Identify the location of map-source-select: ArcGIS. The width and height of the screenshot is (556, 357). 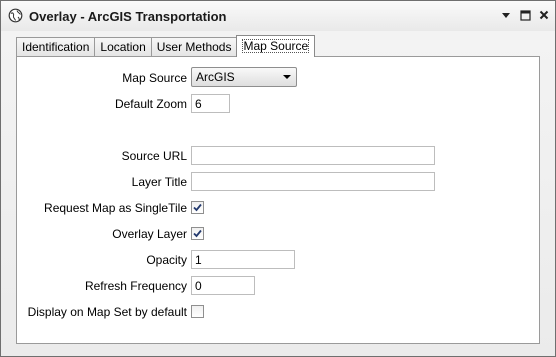
(244, 77).